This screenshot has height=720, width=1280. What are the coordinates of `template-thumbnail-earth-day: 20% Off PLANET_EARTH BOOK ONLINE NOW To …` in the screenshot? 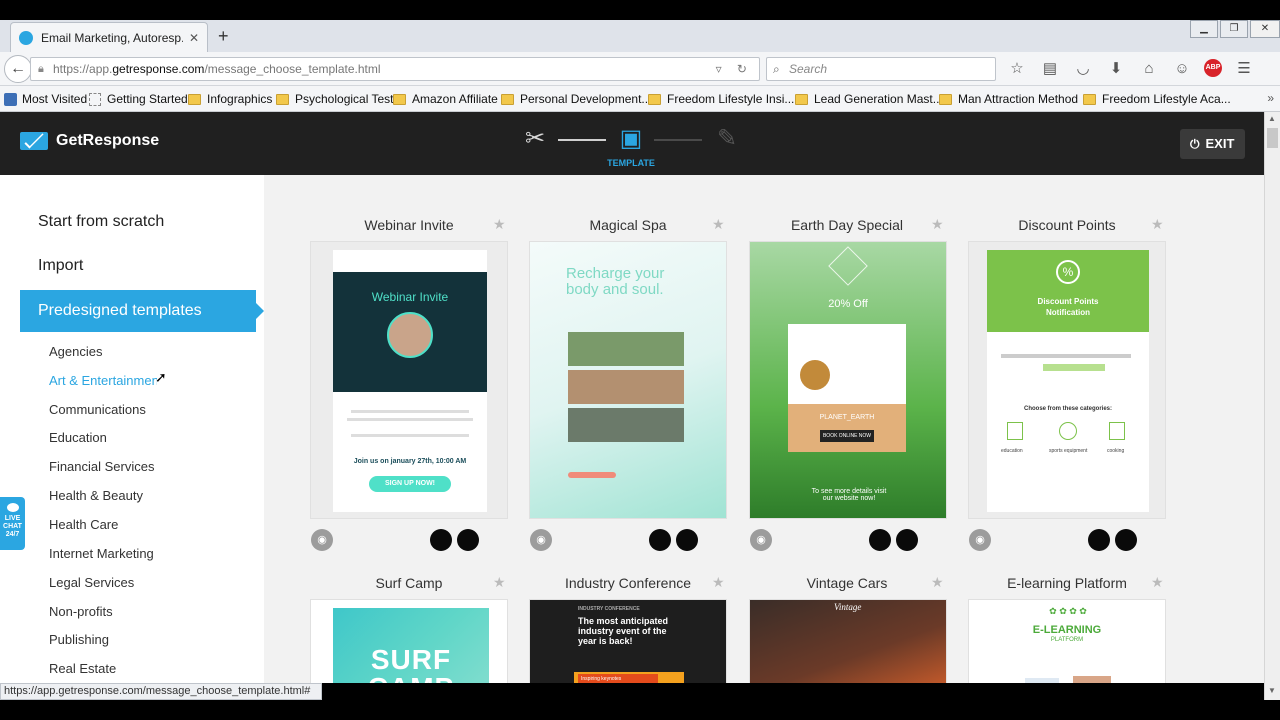 It's located at (848, 380).